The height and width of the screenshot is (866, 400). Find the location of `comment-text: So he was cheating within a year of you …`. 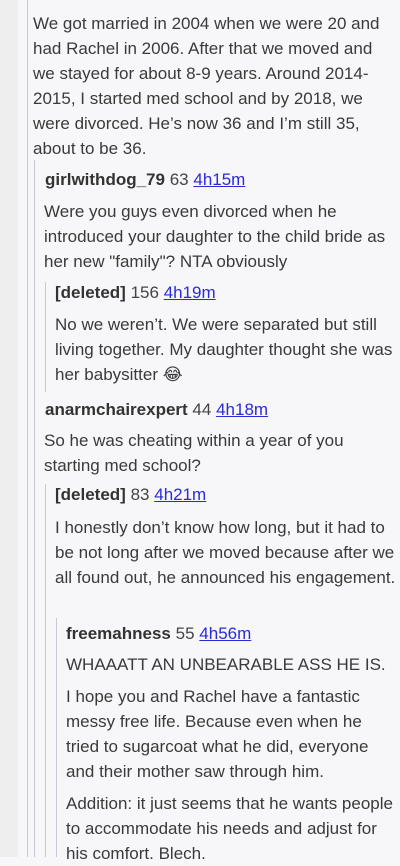

comment-text: So he was cheating within a year of you … is located at coordinates (194, 453).